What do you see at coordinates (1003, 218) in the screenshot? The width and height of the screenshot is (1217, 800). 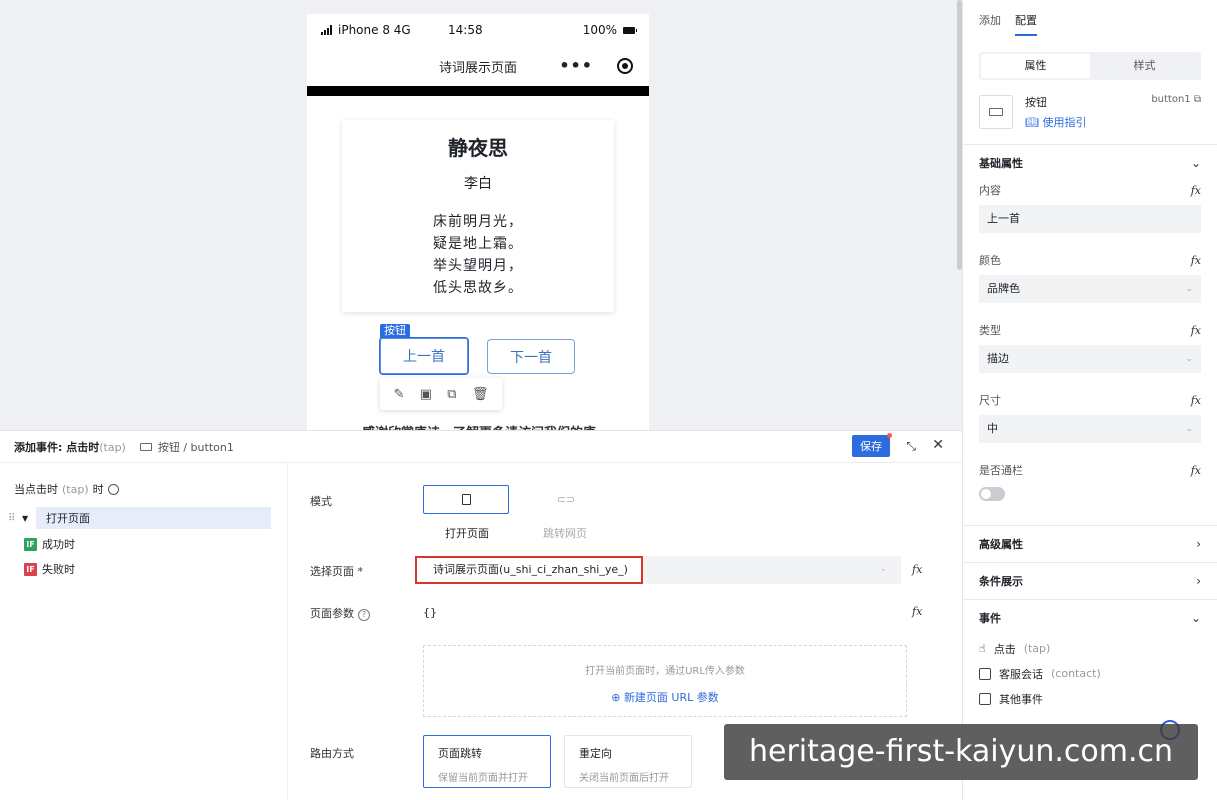 I see `content-value: 上一首` at bounding box center [1003, 218].